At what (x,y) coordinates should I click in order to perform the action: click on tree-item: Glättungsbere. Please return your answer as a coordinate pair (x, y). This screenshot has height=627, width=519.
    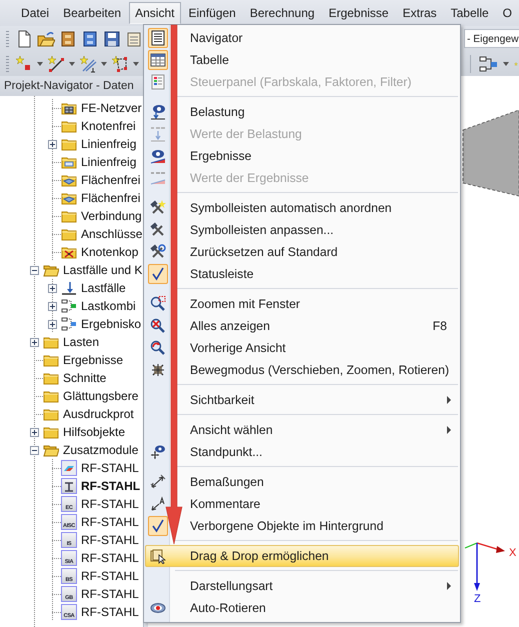
    Looking at the image, I should click on (100, 396).